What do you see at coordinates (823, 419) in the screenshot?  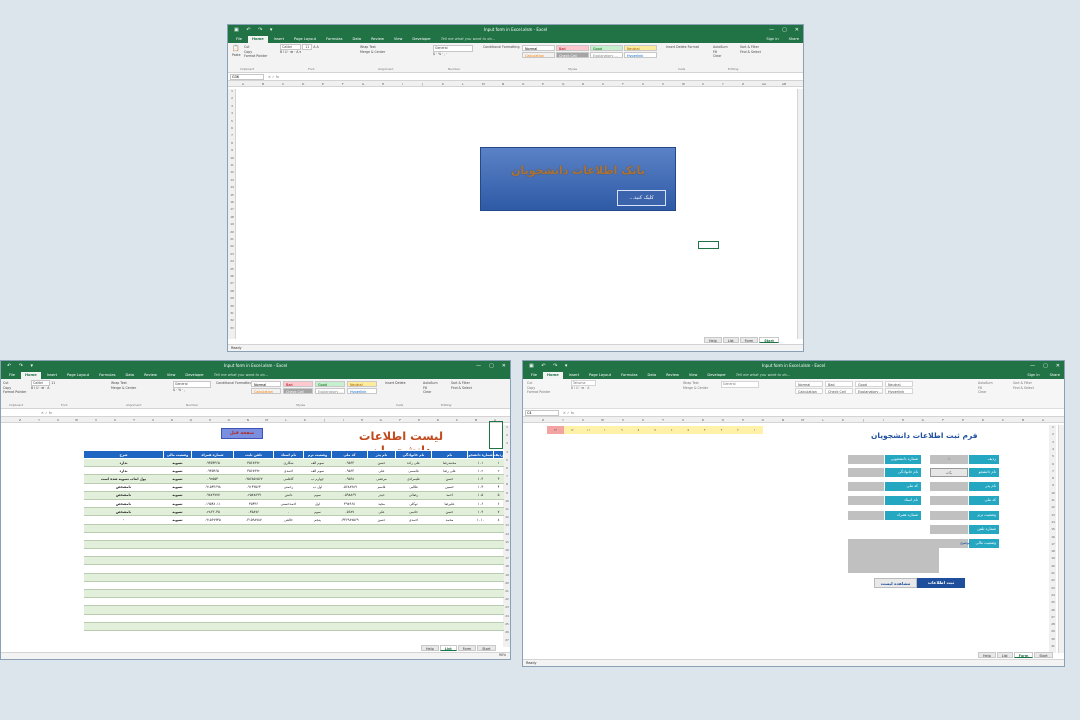 I see `column-header: L` at bounding box center [823, 419].